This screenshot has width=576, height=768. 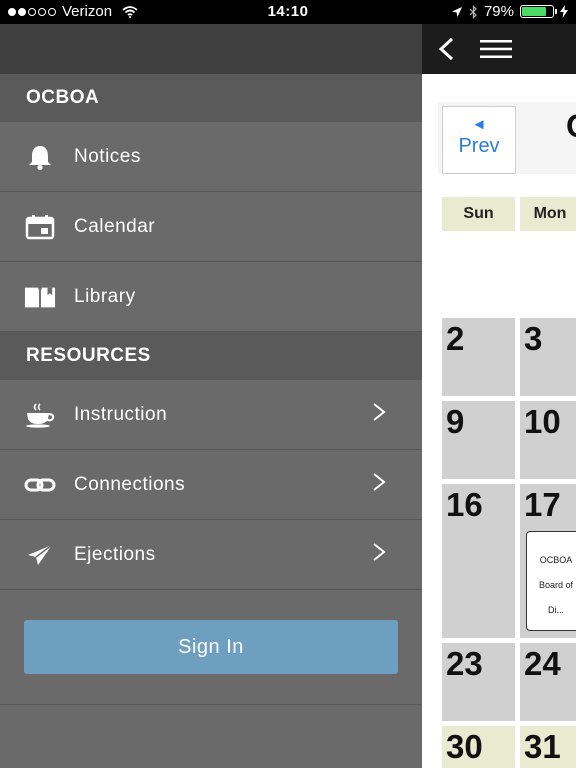 What do you see at coordinates (556, 560) in the screenshot?
I see `event-title: OCBOA` at bounding box center [556, 560].